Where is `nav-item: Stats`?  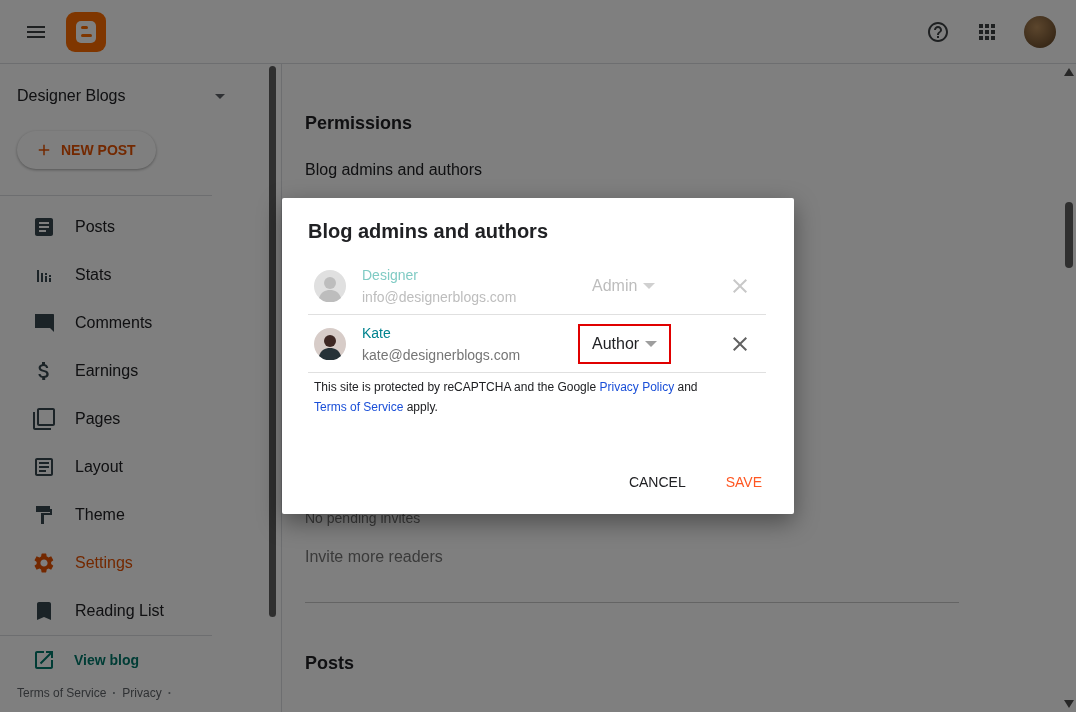
nav-item: Stats is located at coordinates (134, 275).